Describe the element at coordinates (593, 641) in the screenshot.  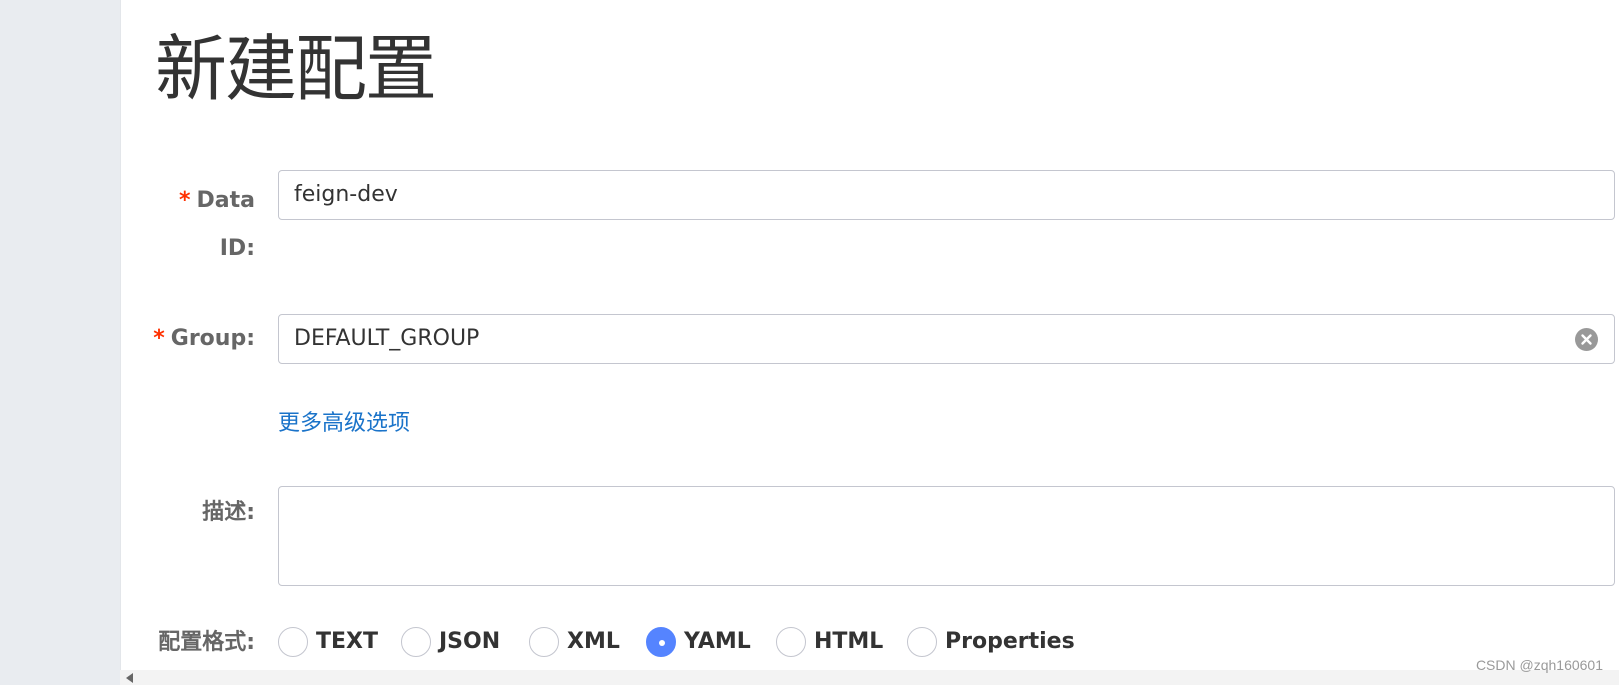
I see `radio-label: XML` at that location.